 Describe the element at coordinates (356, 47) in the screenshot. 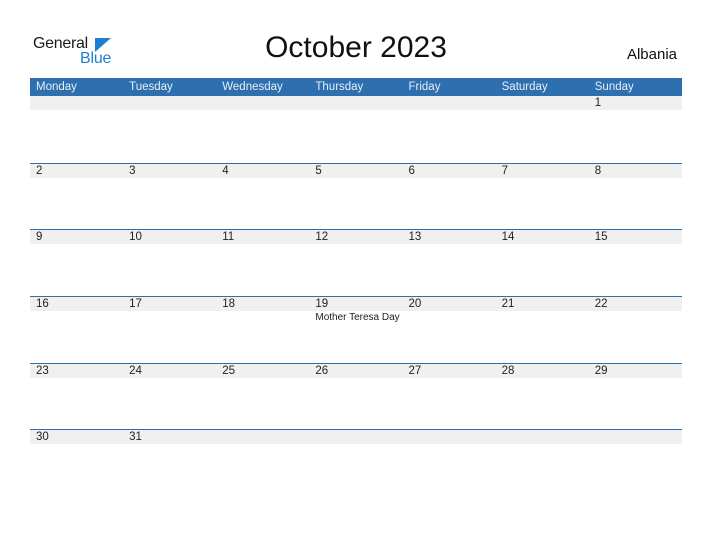

I see `calendar-title: October 2023` at that location.